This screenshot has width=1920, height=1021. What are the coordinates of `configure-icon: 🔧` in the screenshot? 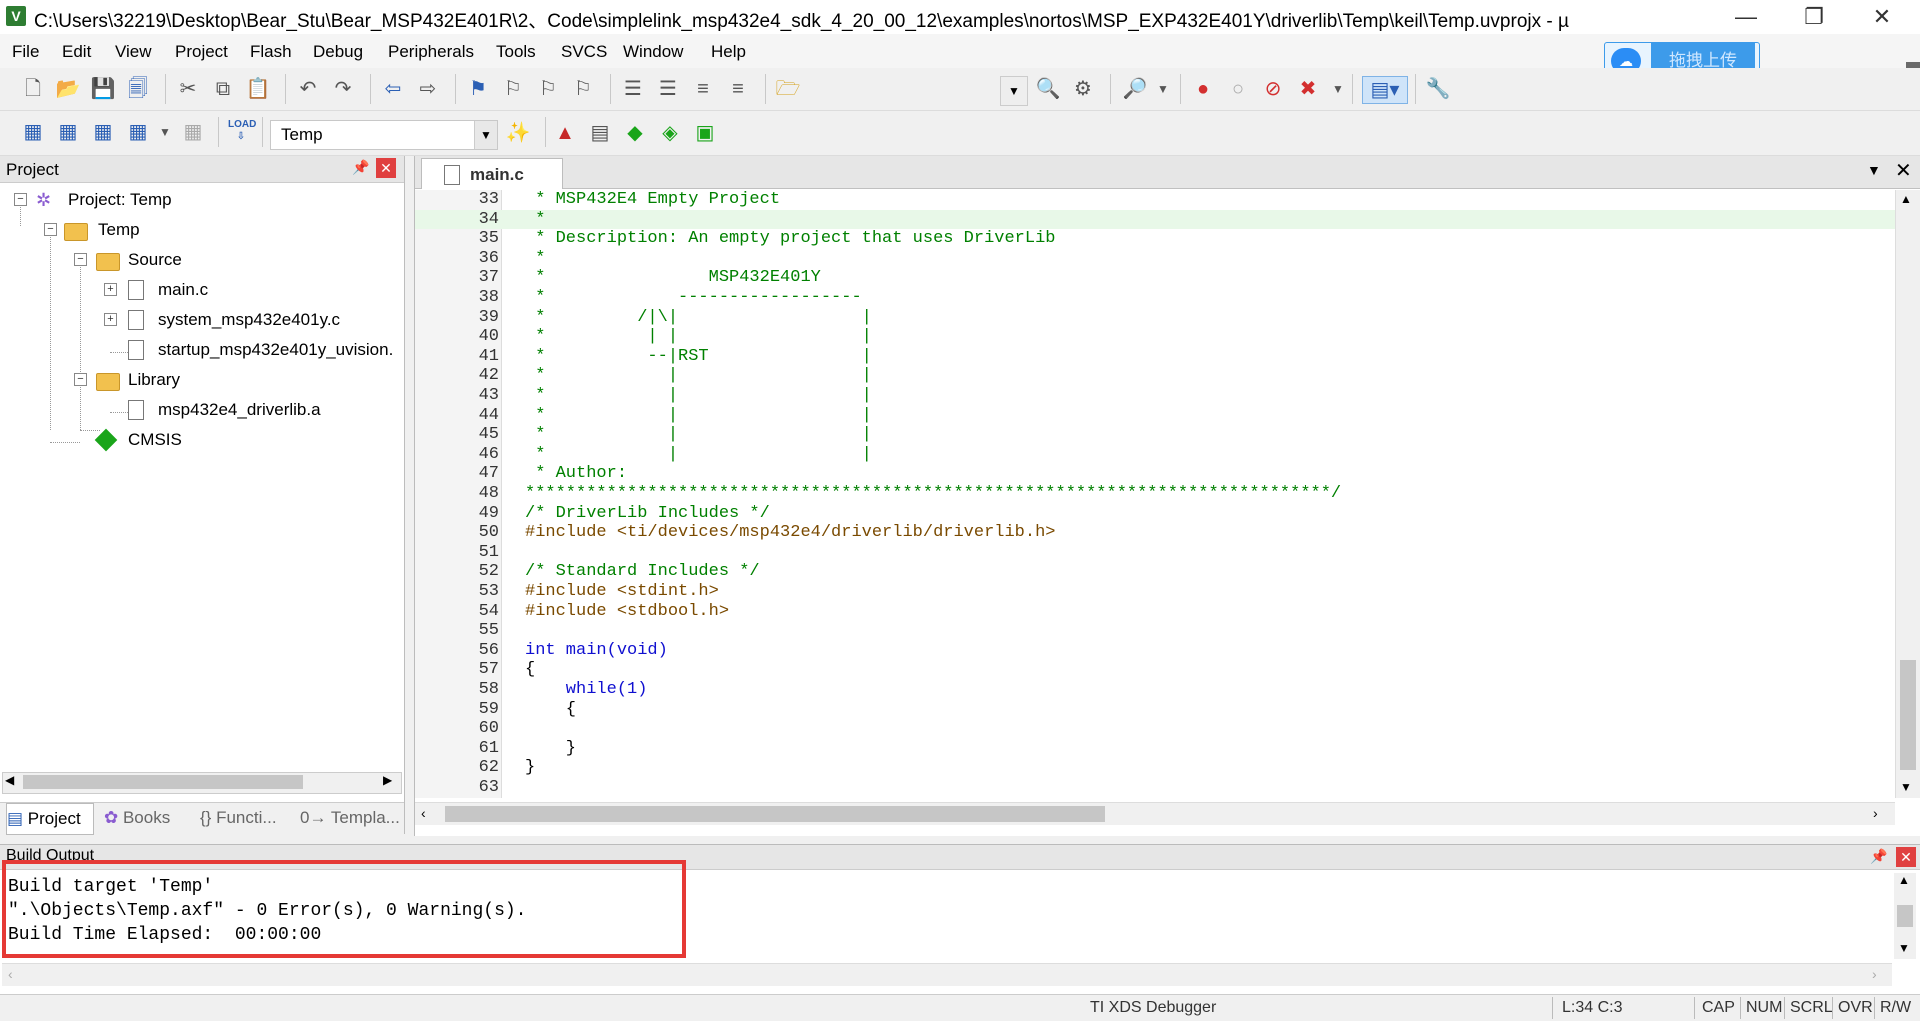 It's located at (1438, 89).